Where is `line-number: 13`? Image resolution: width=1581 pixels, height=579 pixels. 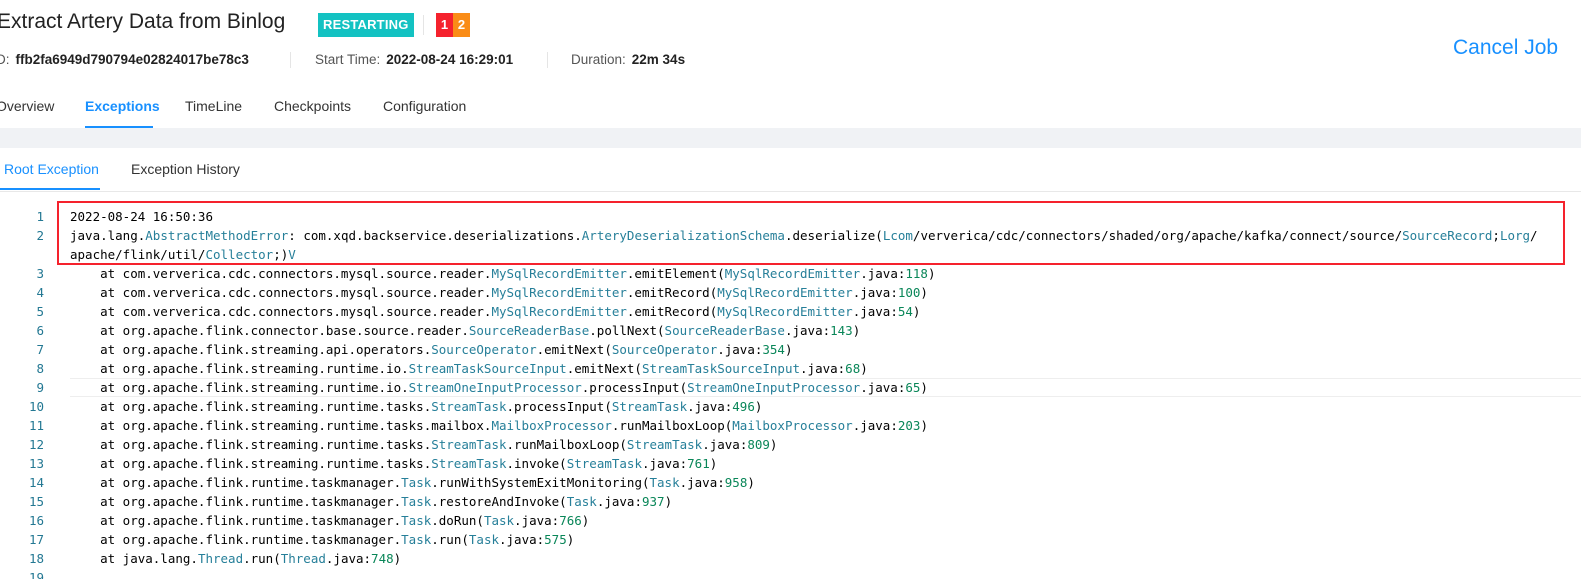 line-number: 13 is located at coordinates (36, 463).